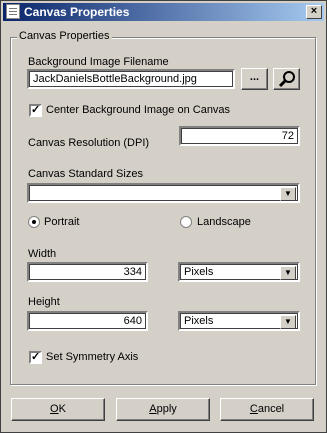  Describe the element at coordinates (239, 272) in the screenshot. I see `width-unit-select: Pixels ▼` at that location.